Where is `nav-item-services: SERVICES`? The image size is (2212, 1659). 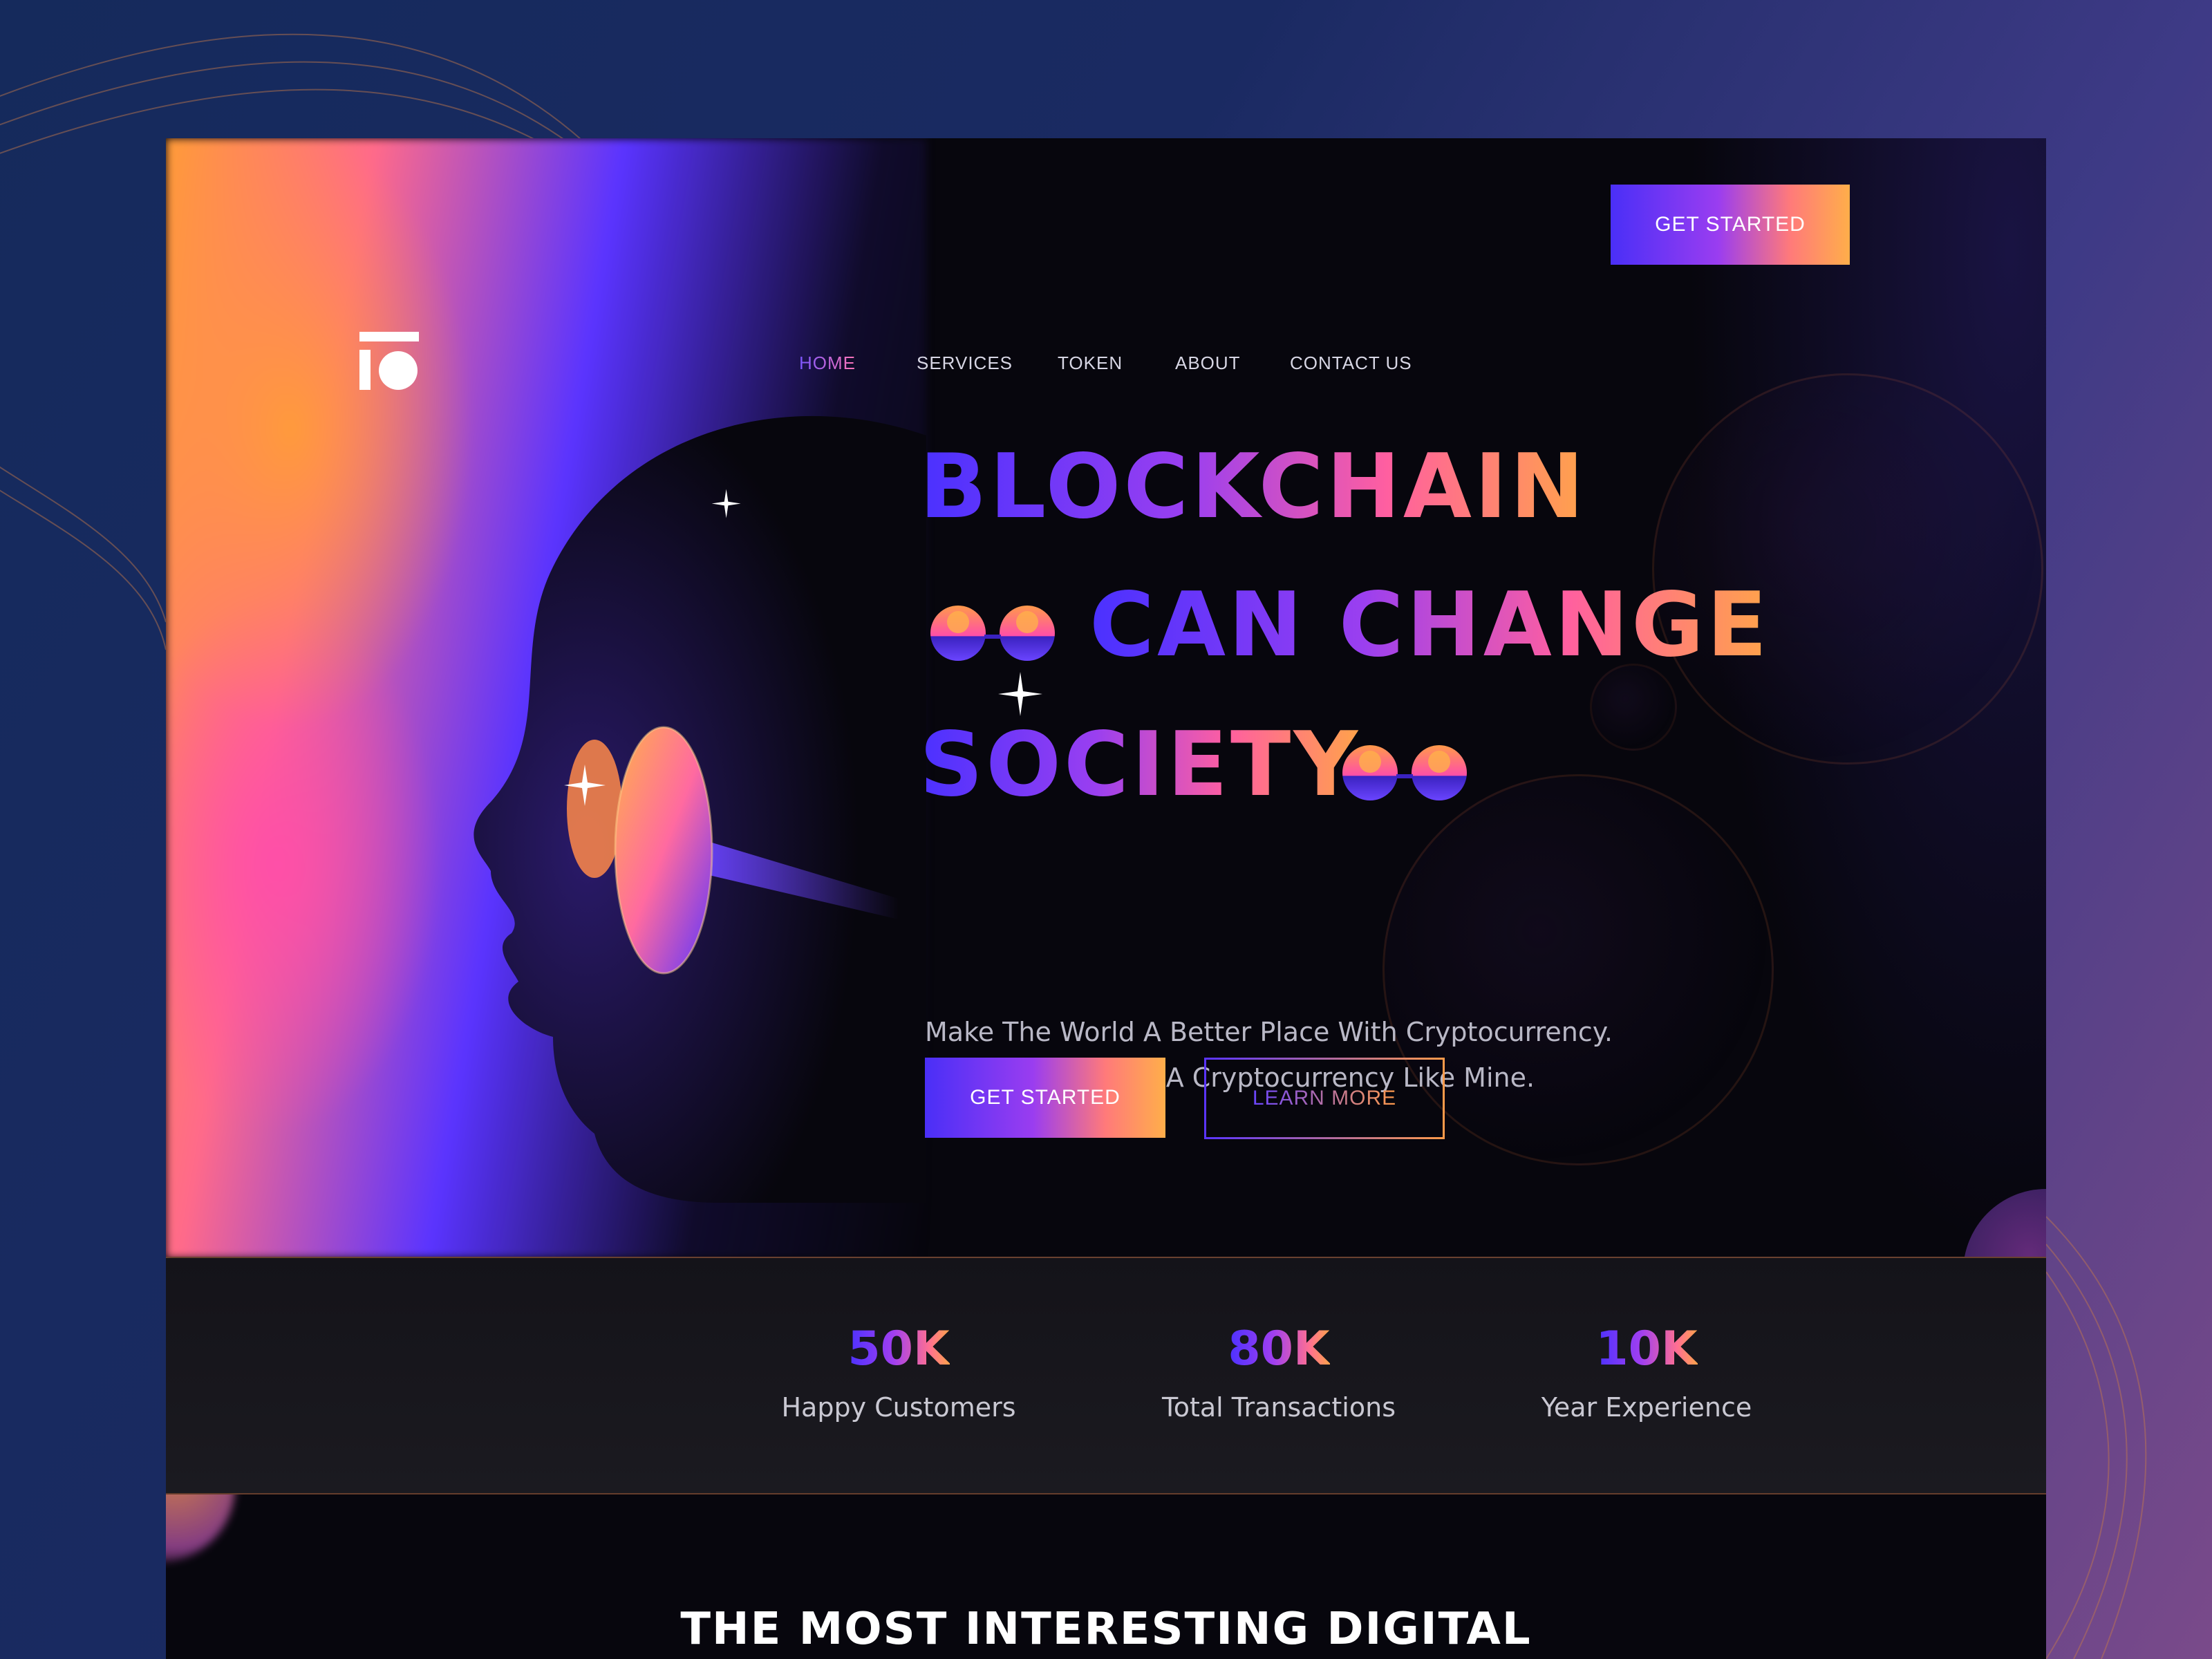 nav-item-services: SERVICES is located at coordinates (965, 363).